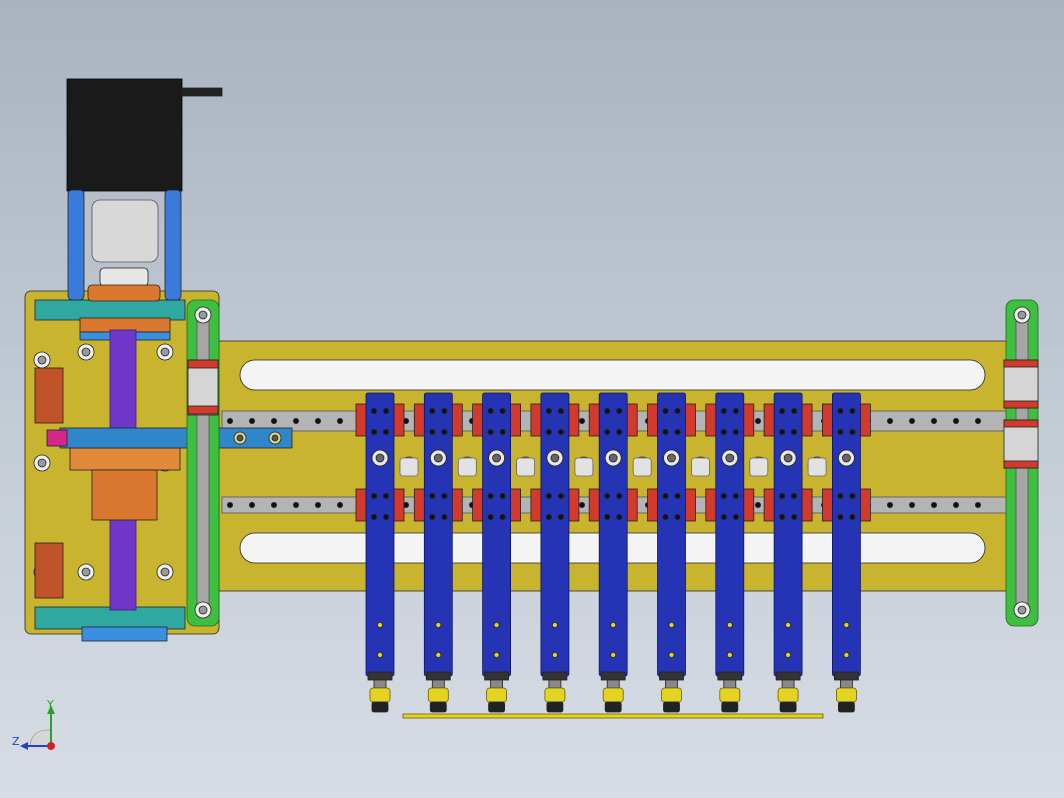 The image size is (1064, 798). Describe the element at coordinates (202, 92) in the screenshot. I see `motor-cable` at that location.